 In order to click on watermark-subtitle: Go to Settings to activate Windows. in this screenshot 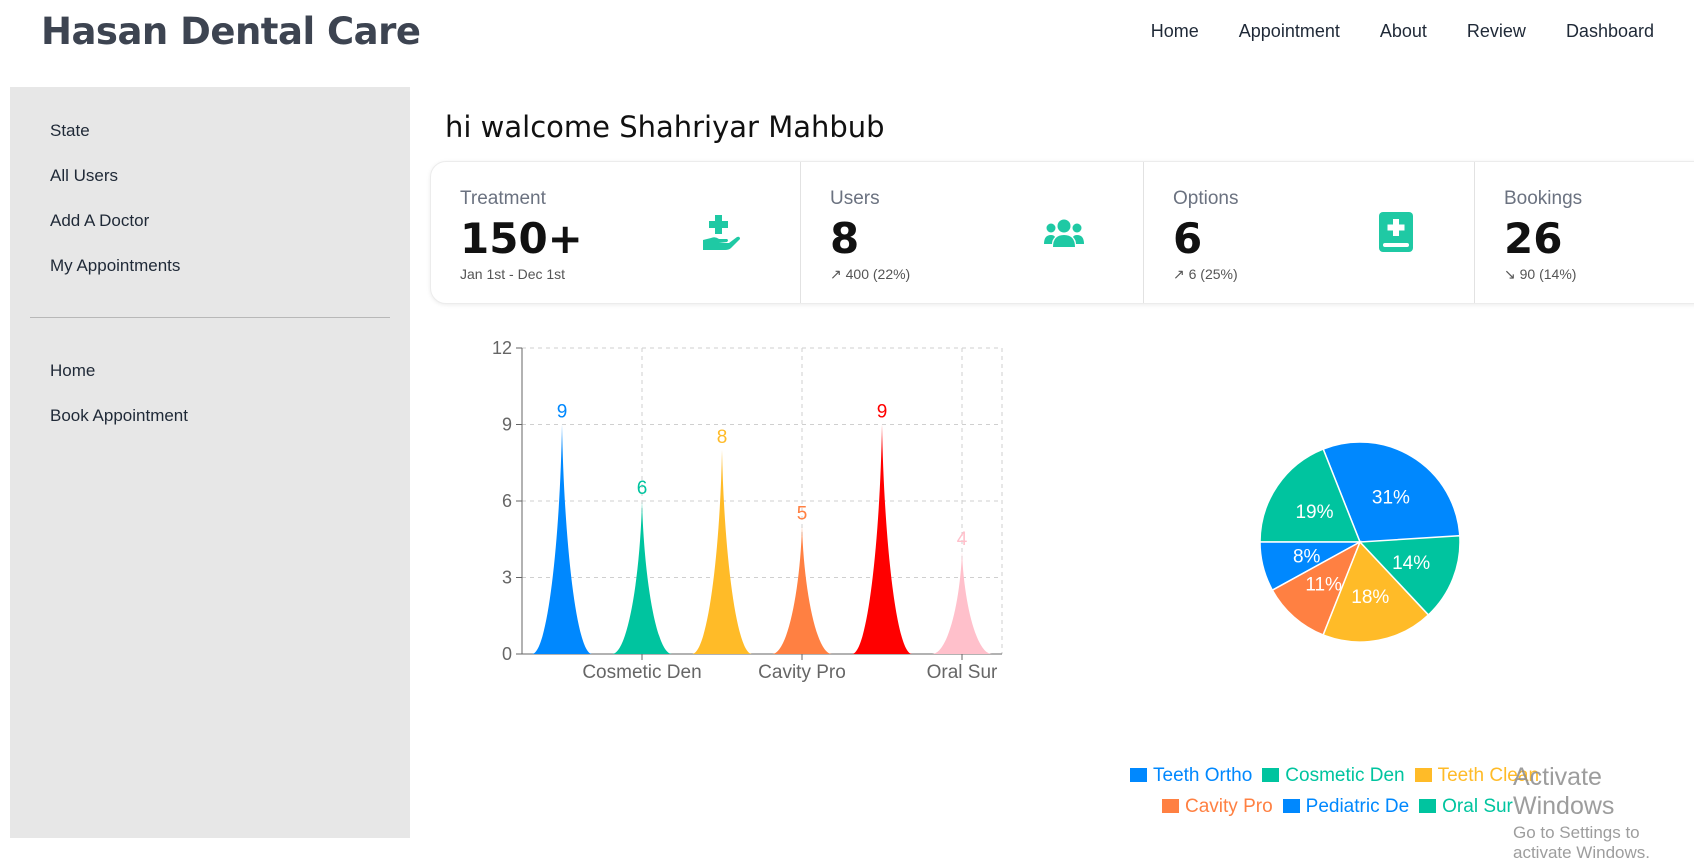, I will do `click(1581, 842)`.